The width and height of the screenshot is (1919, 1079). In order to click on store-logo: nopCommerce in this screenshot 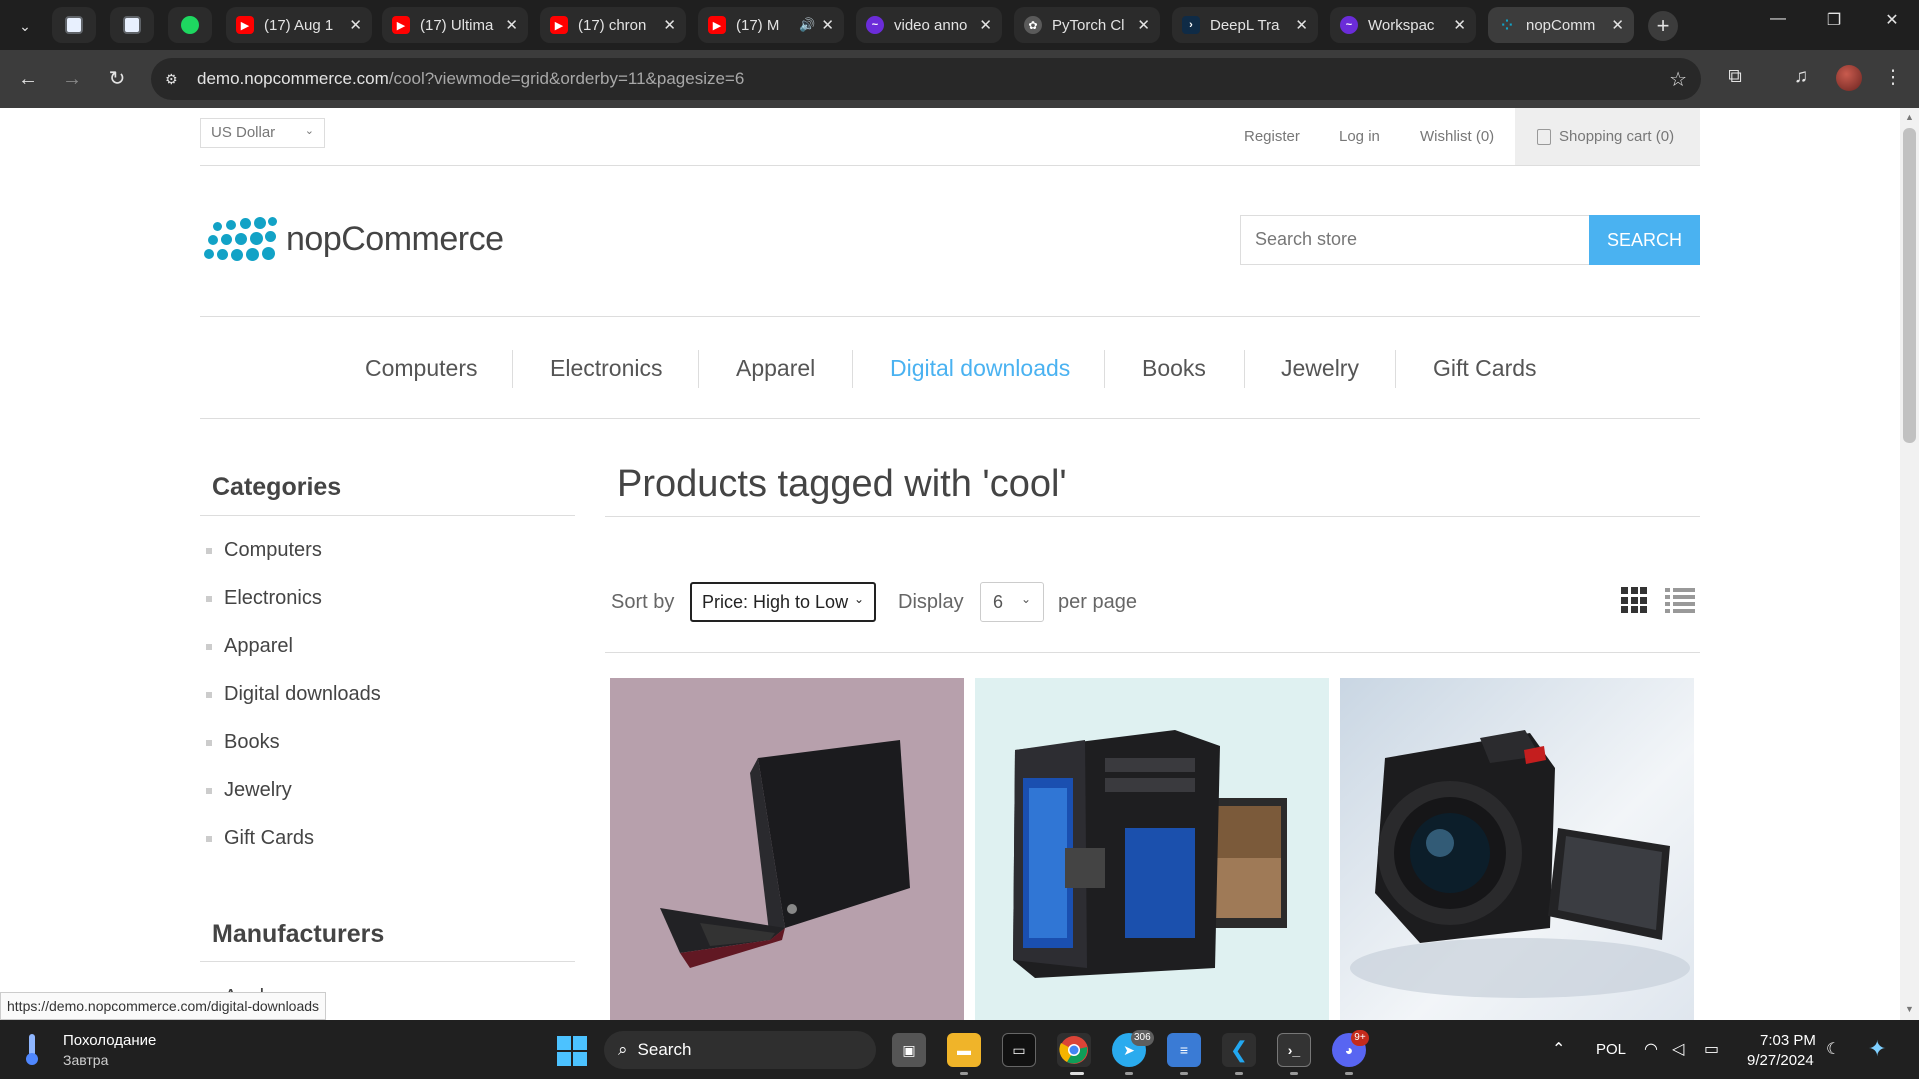, I will do `click(352, 239)`.